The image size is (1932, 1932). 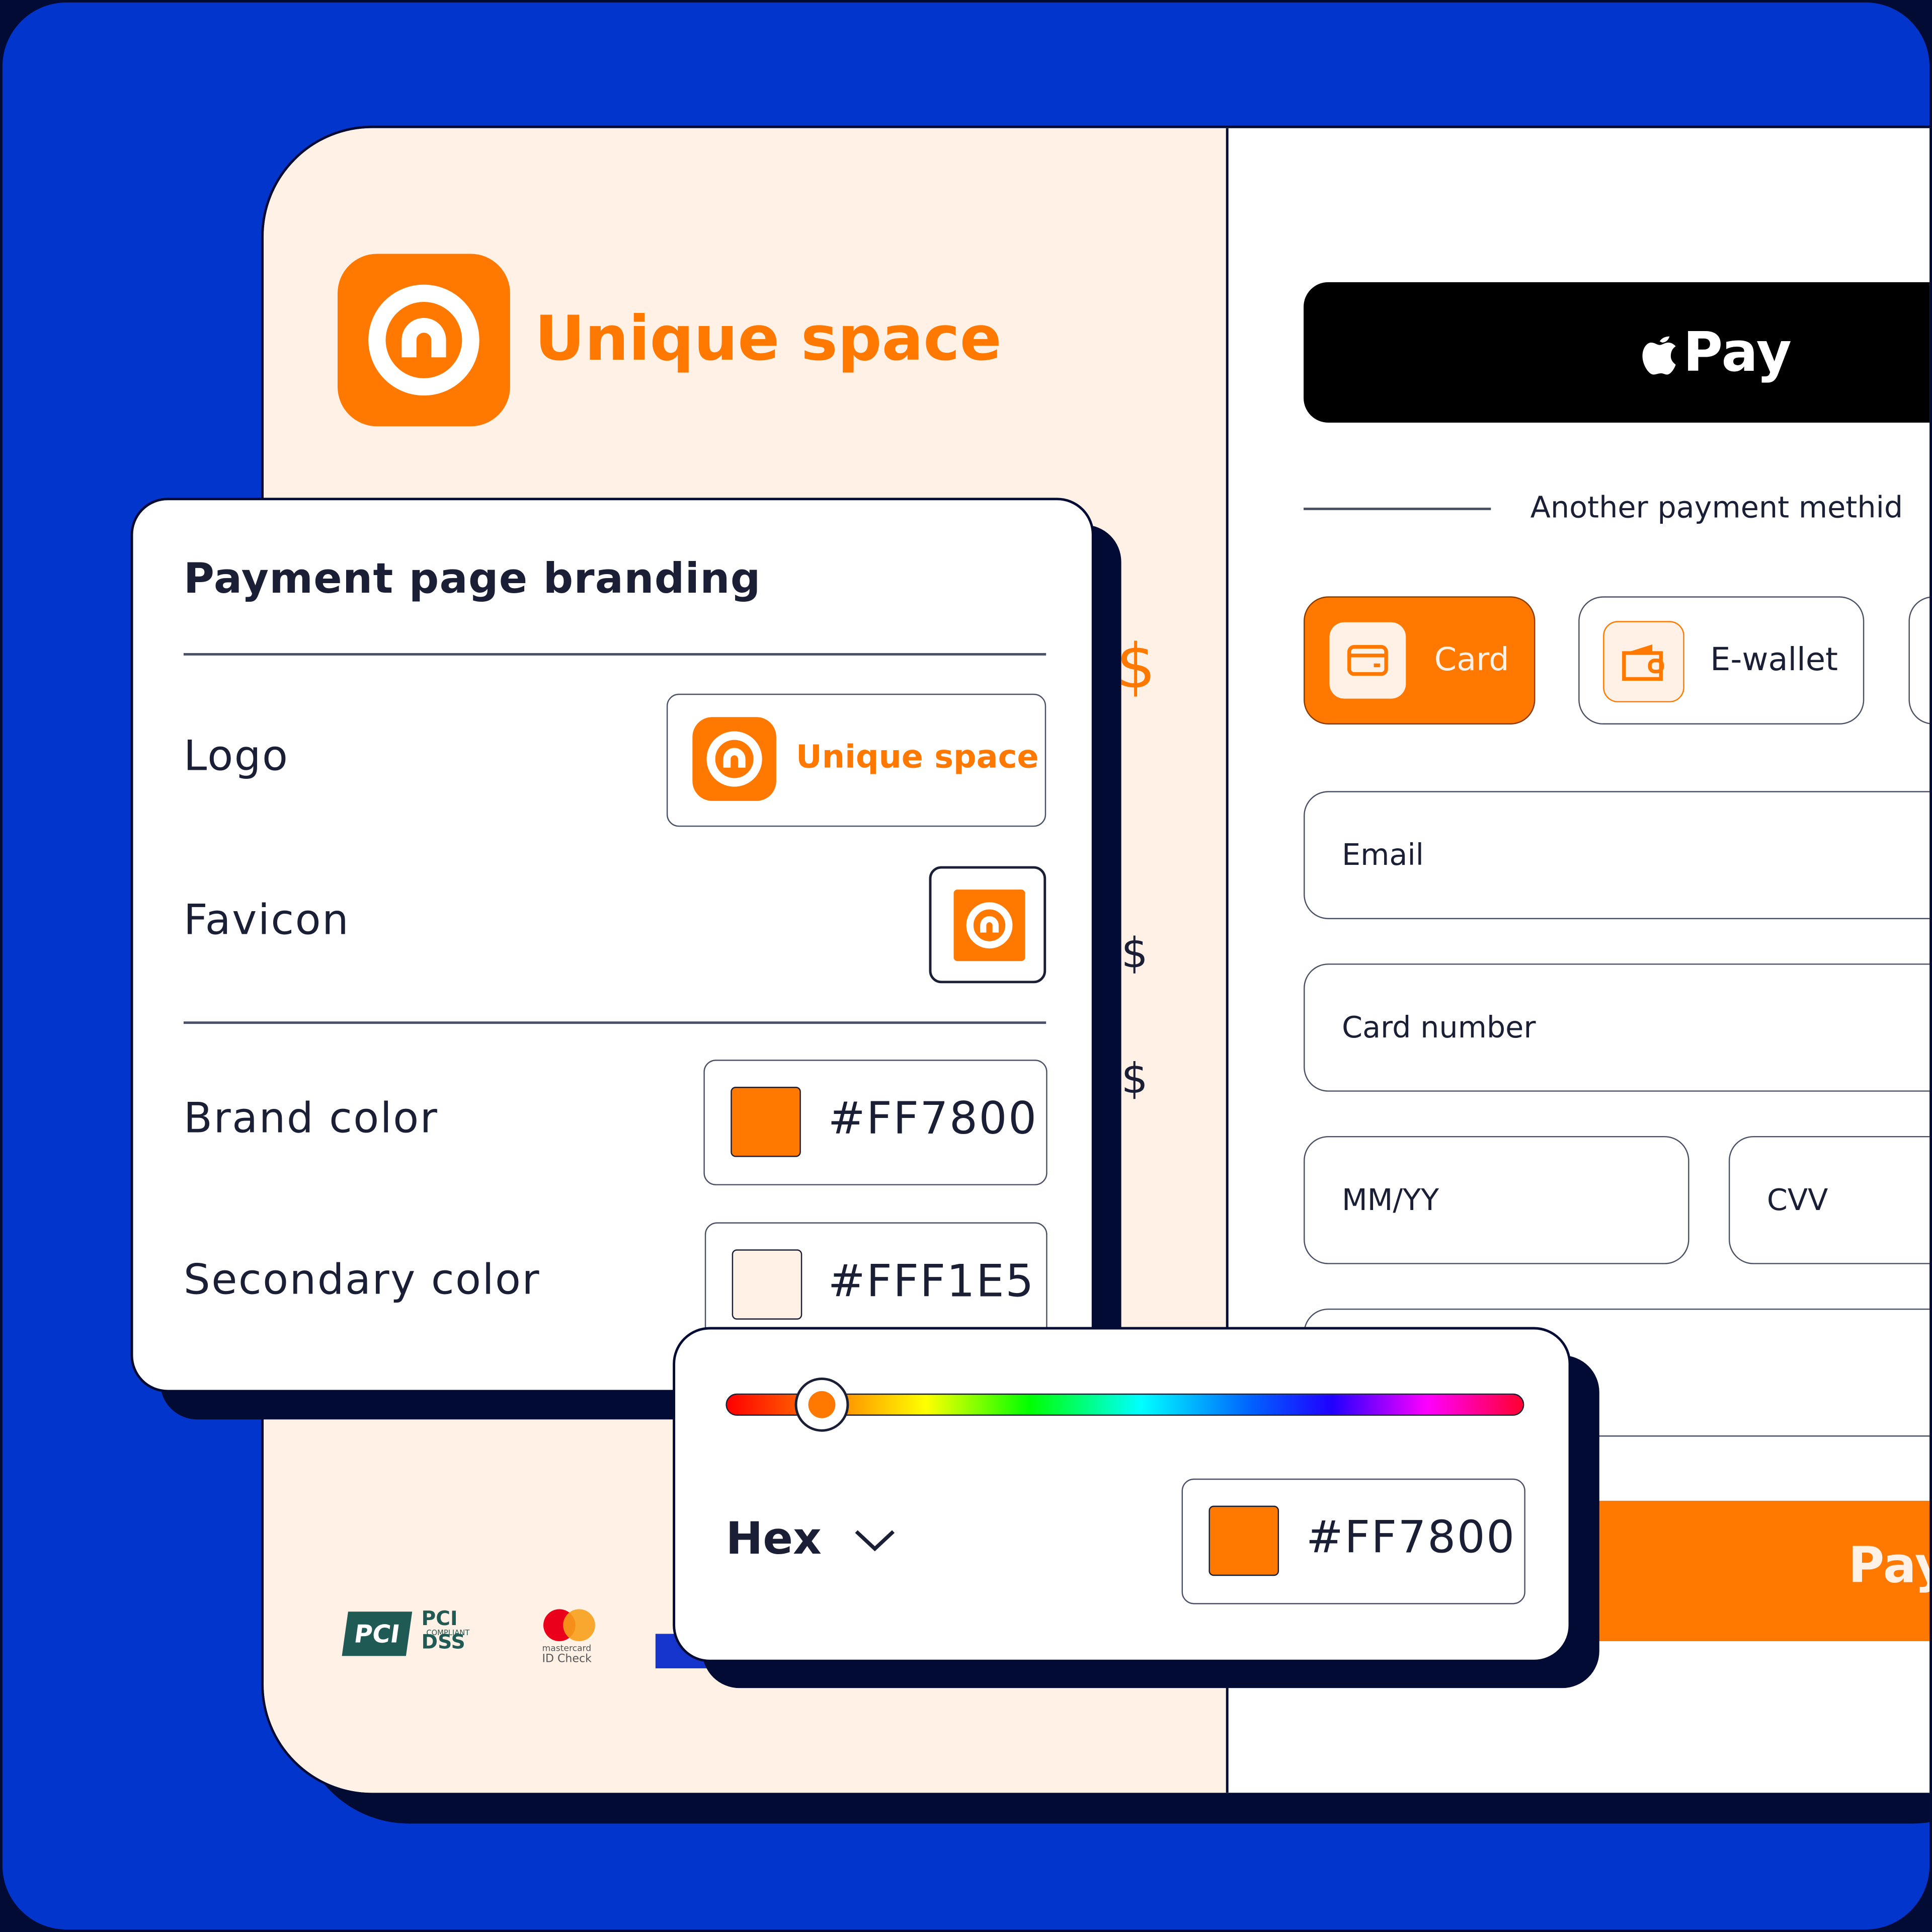 What do you see at coordinates (875, 1541) in the screenshot?
I see `chevron-down-icon` at bounding box center [875, 1541].